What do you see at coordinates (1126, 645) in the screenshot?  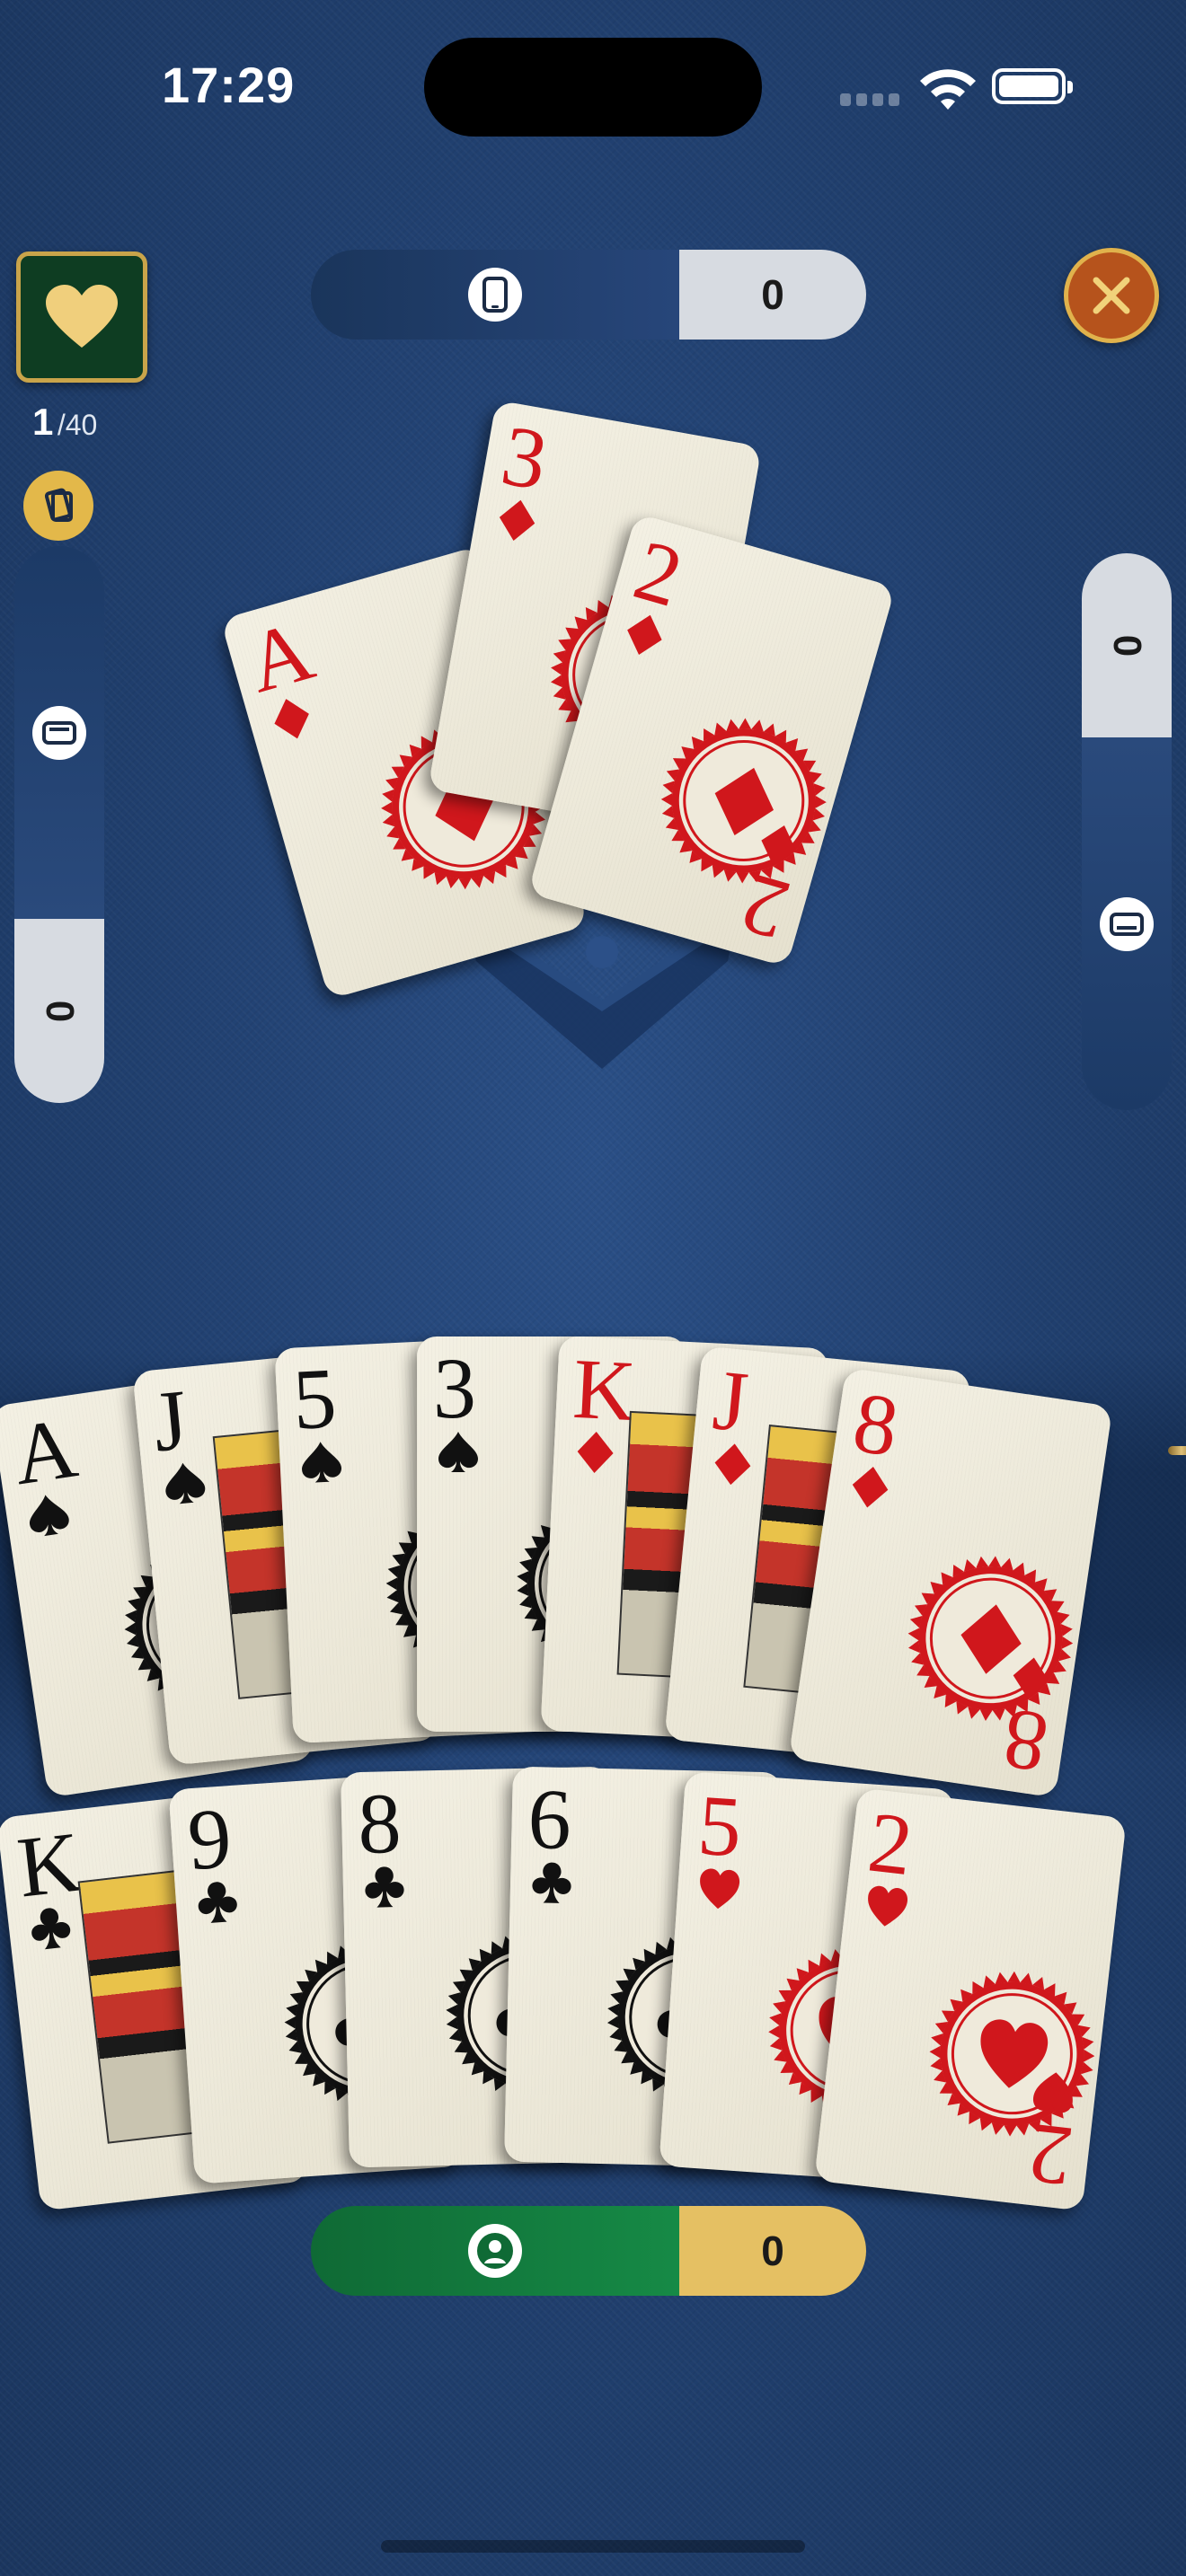 I see `opponent-right-score: 0` at bounding box center [1126, 645].